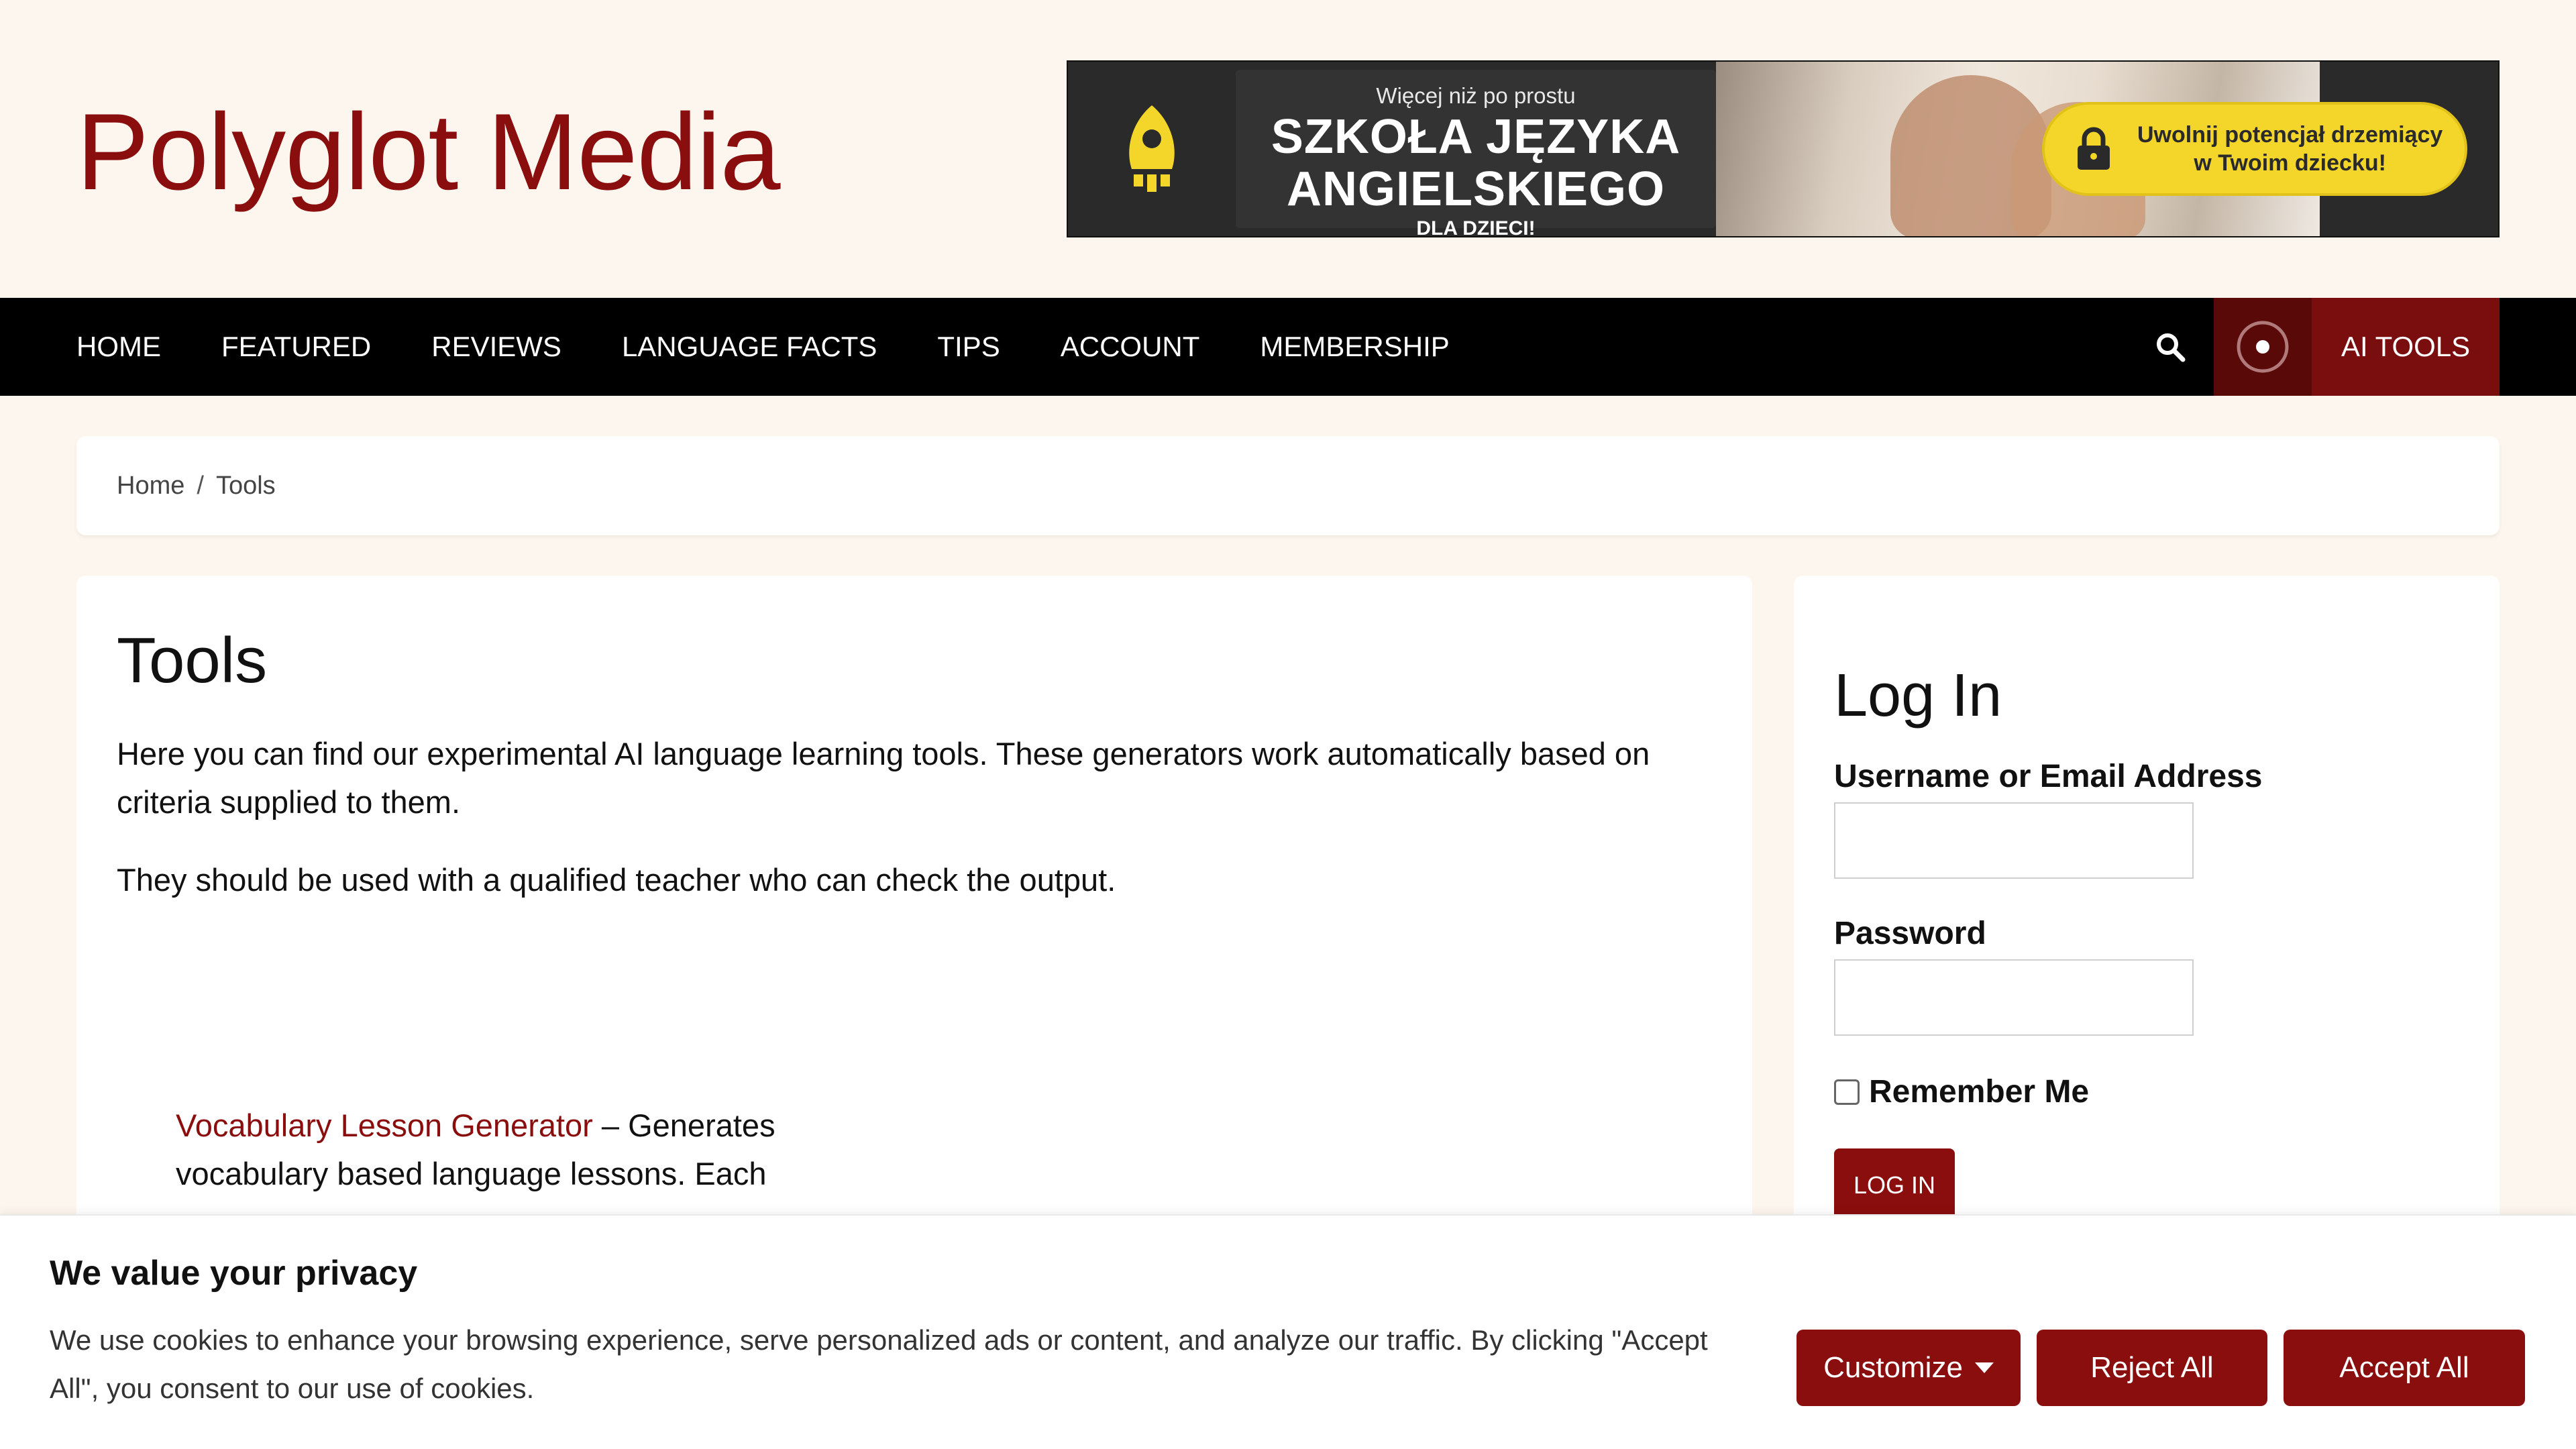  Describe the element at coordinates (1476, 137) in the screenshot. I see `ad-headline-line1: SZKOŁA JĘZYKA` at that location.